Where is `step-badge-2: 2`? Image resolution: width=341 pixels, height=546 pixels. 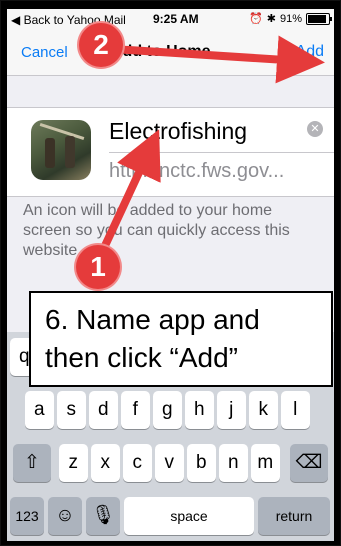
step-badge-2: 2 is located at coordinates (101, 45).